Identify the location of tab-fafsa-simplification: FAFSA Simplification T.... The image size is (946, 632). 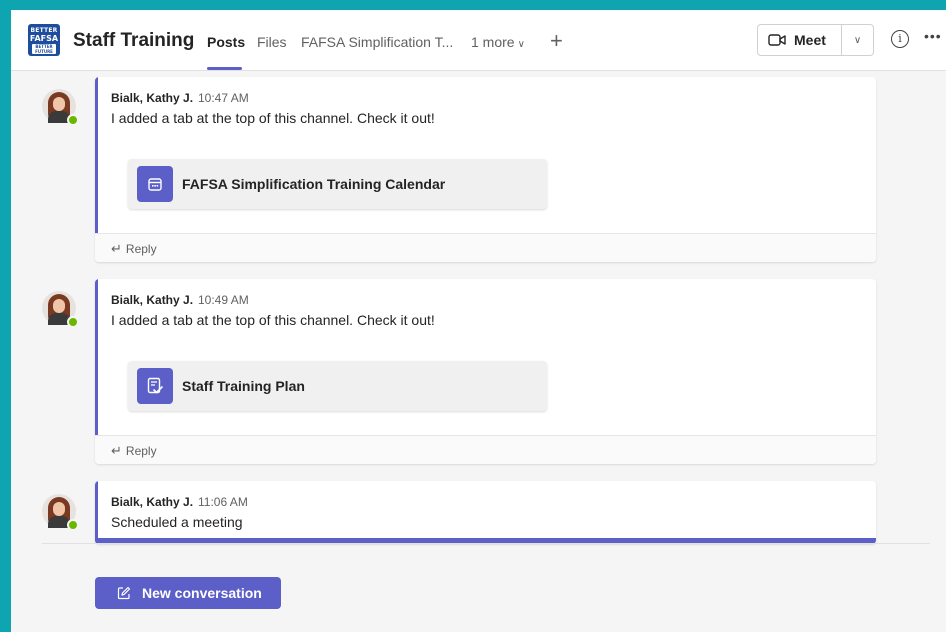
(377, 42).